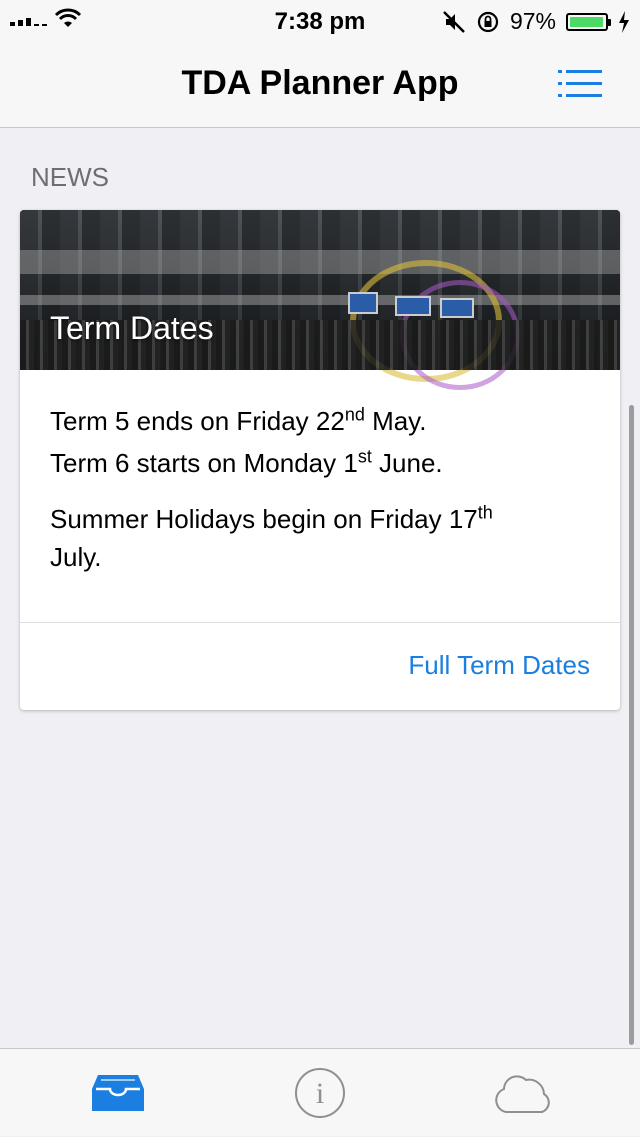 The height and width of the screenshot is (1137, 640). What do you see at coordinates (132, 328) in the screenshot?
I see `card-image-title: Term Dates` at bounding box center [132, 328].